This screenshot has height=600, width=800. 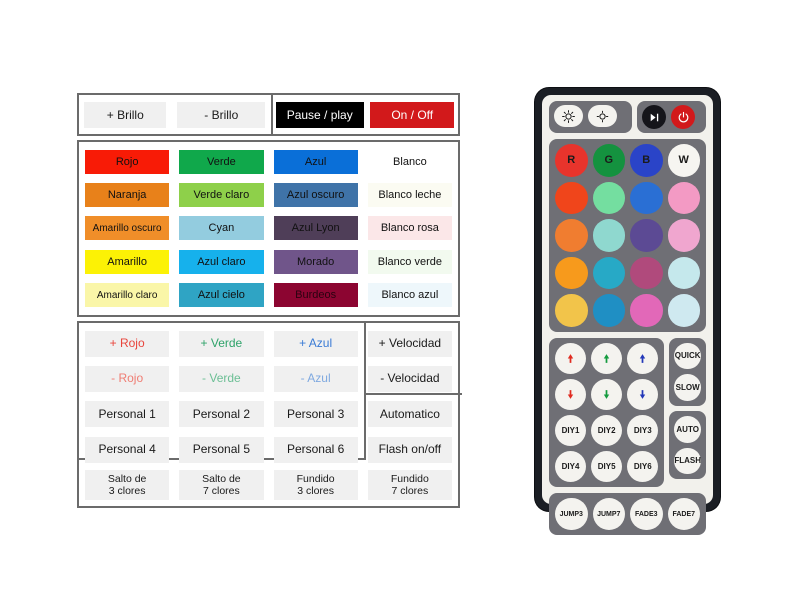 What do you see at coordinates (683, 160) in the screenshot?
I see `remote-rgbw-button: W` at bounding box center [683, 160].